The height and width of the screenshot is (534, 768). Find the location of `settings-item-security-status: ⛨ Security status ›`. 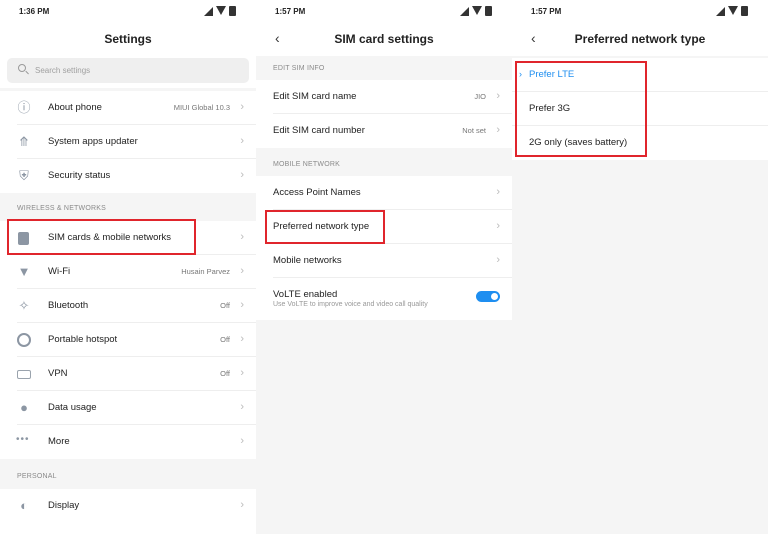

settings-item-security-status: ⛨ Security status › is located at coordinates (128, 176).